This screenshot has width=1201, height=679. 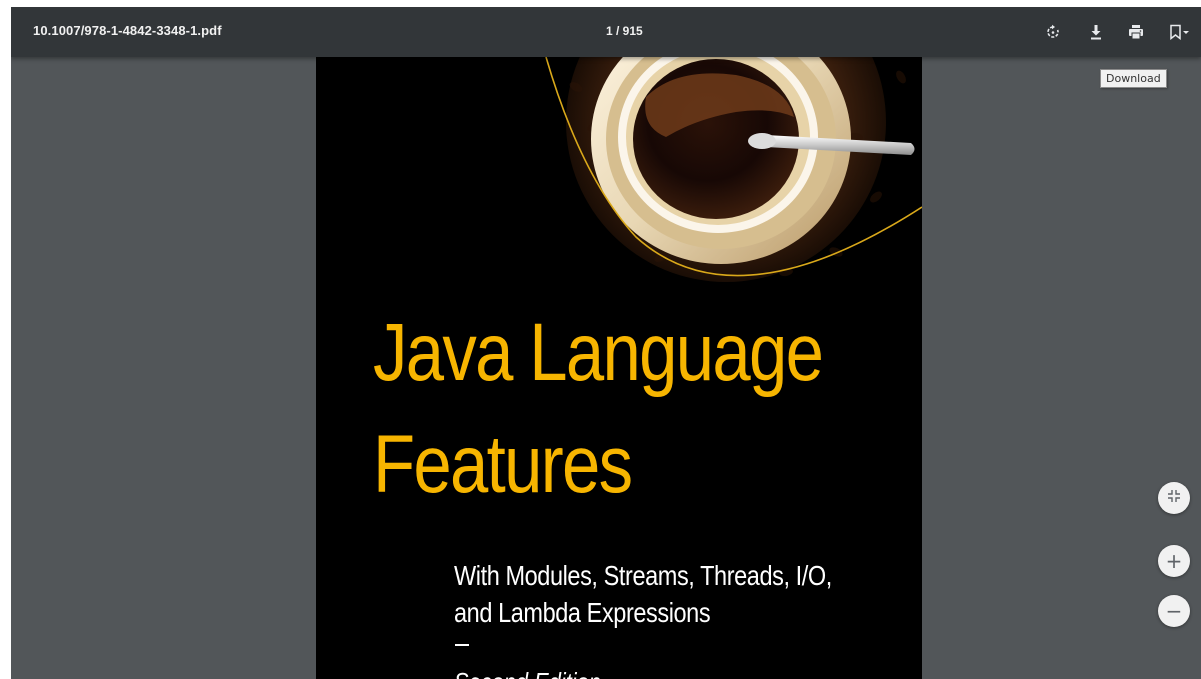 What do you see at coordinates (598, 352) in the screenshot?
I see `book-title-line-1: Java Language` at bounding box center [598, 352].